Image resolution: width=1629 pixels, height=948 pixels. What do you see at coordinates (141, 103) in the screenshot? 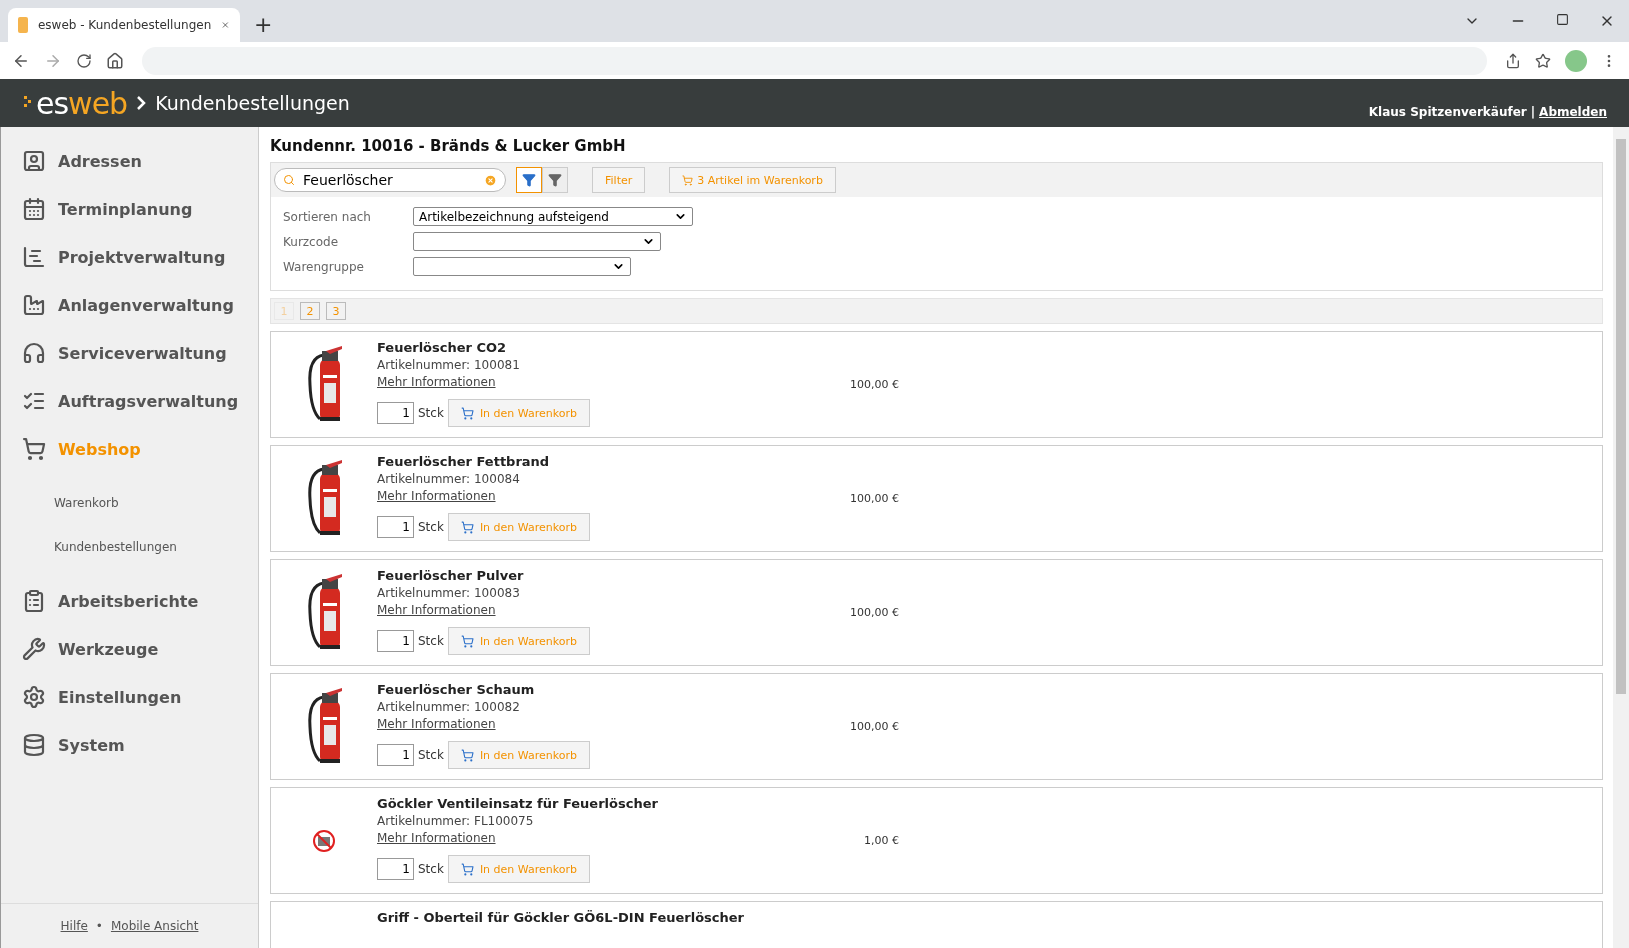
I see `chevron-icon` at bounding box center [141, 103].